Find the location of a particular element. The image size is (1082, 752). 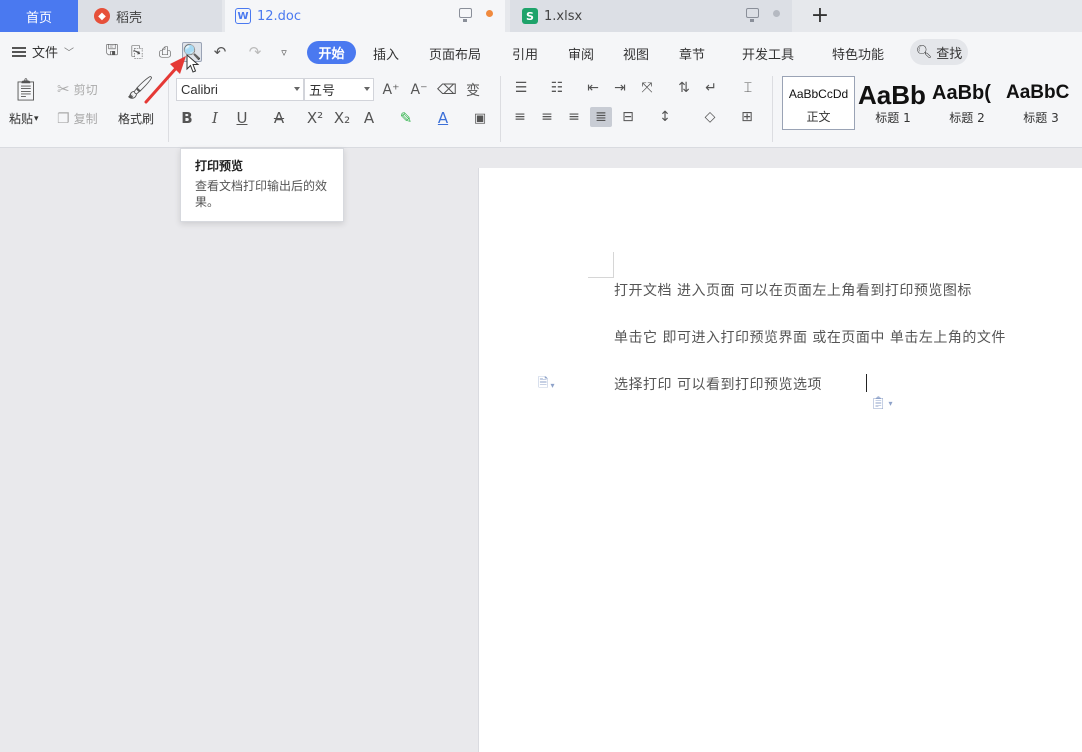

tab-document: W 12.doc is located at coordinates (365, 16).